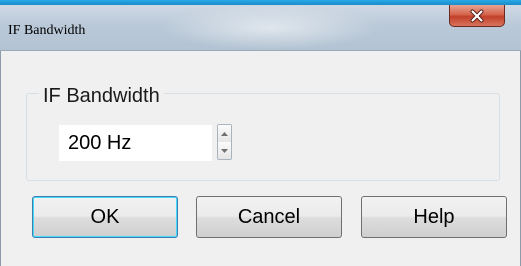 The width and height of the screenshot is (521, 266). I want to click on title-bar-sheen, so click(270, 27).